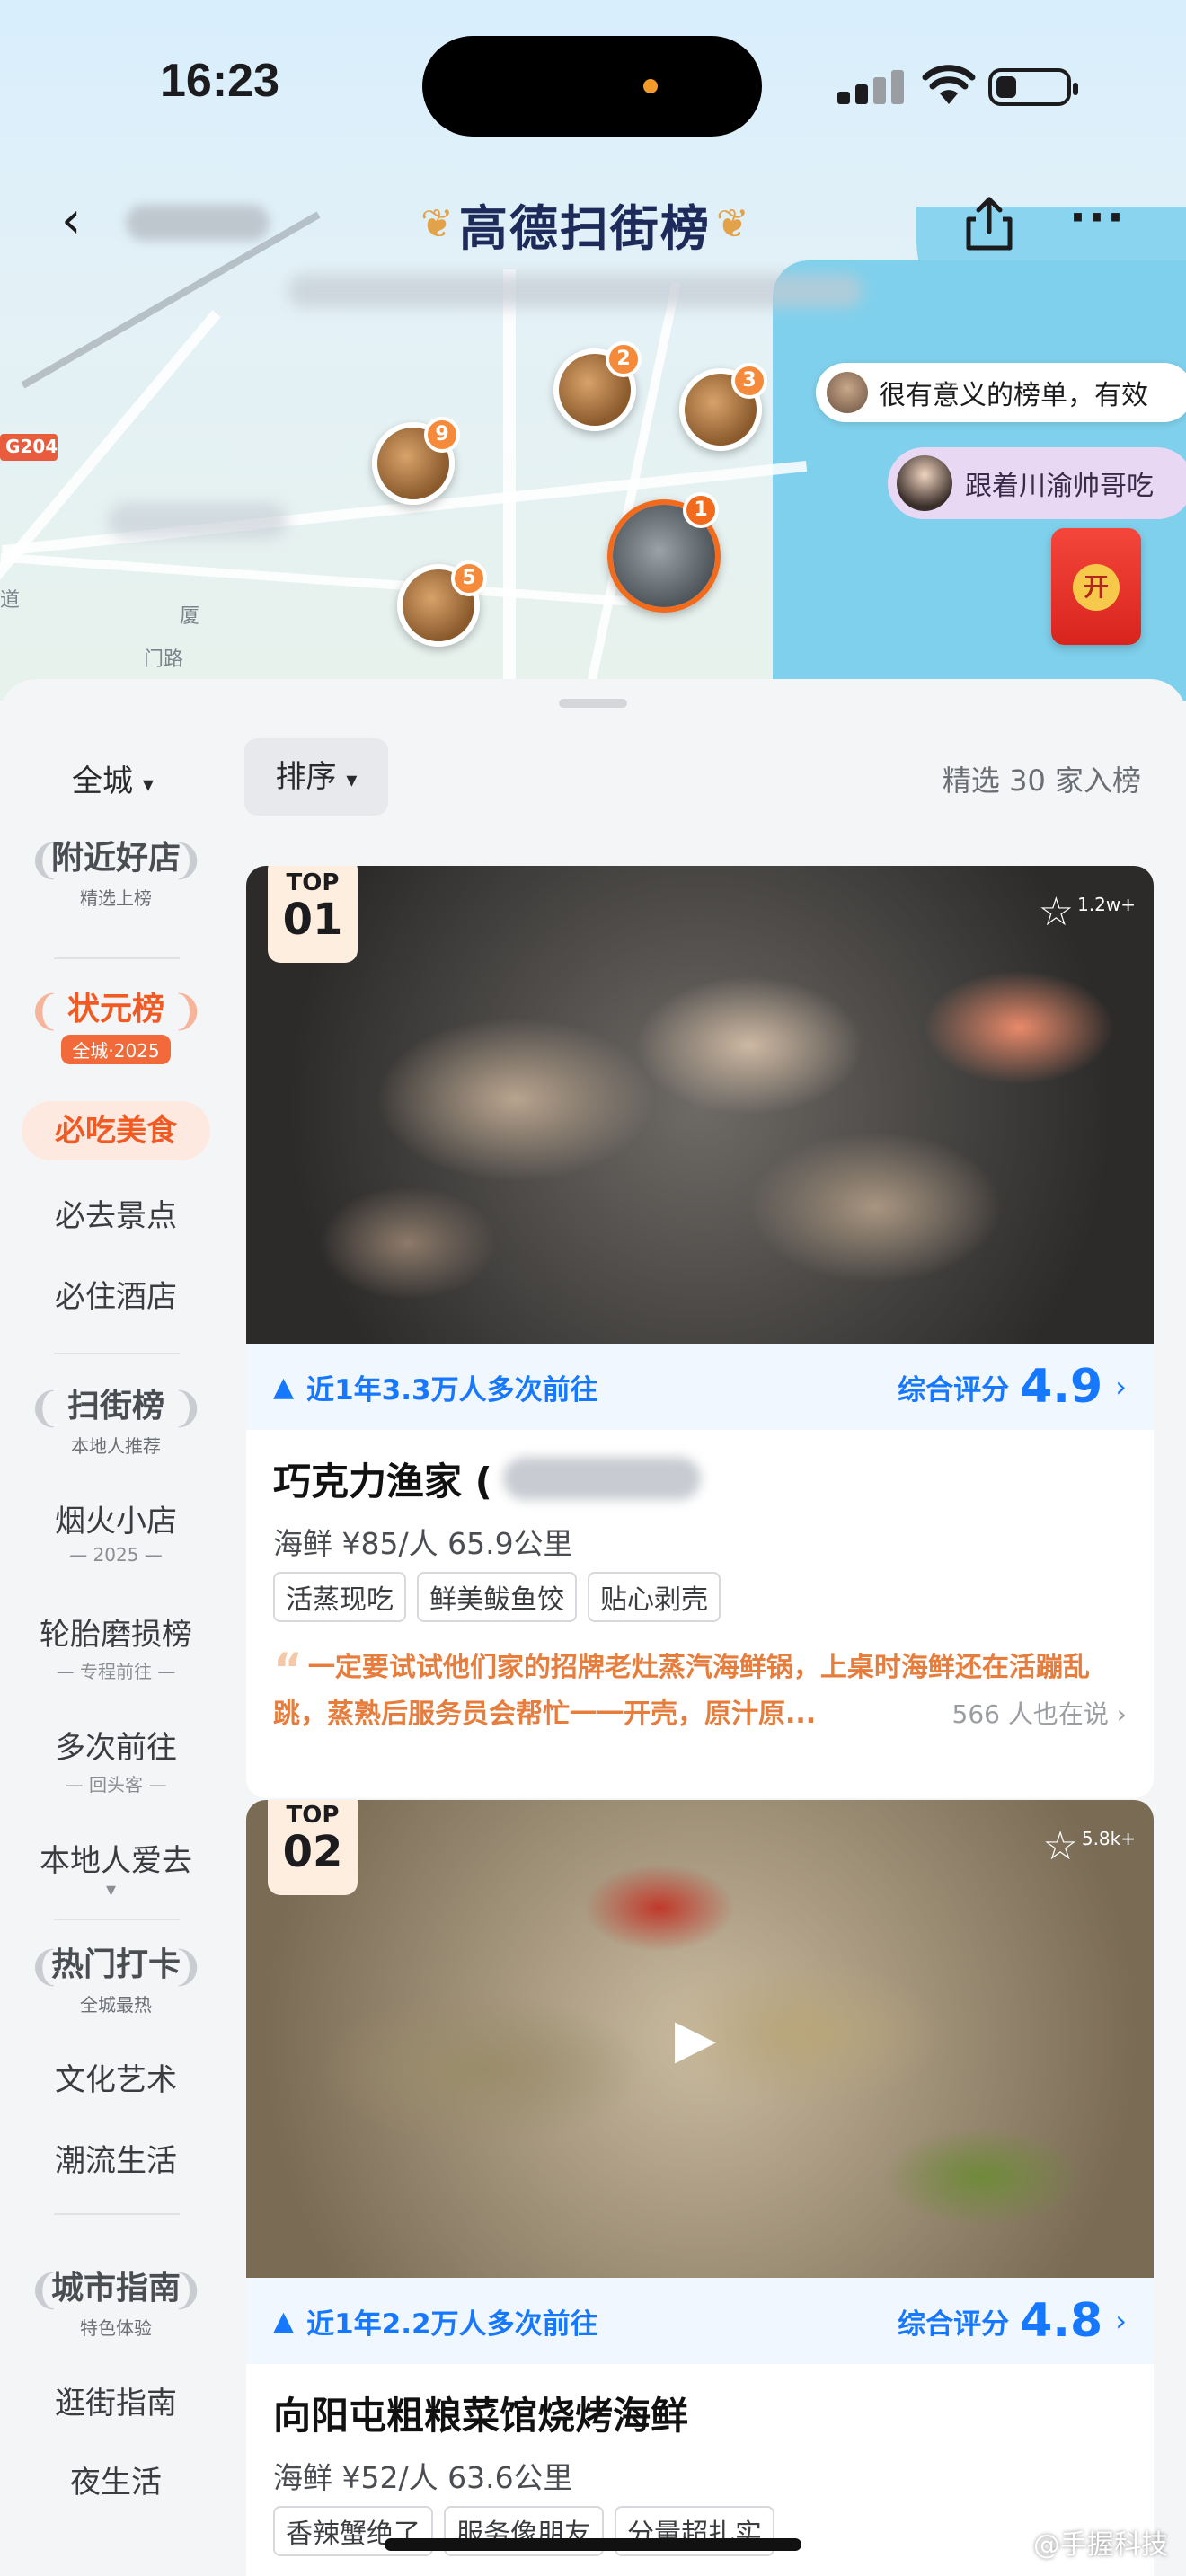 The height and width of the screenshot is (2576, 1186). I want to click on page-title-text: 高德扫街榜, so click(584, 228).